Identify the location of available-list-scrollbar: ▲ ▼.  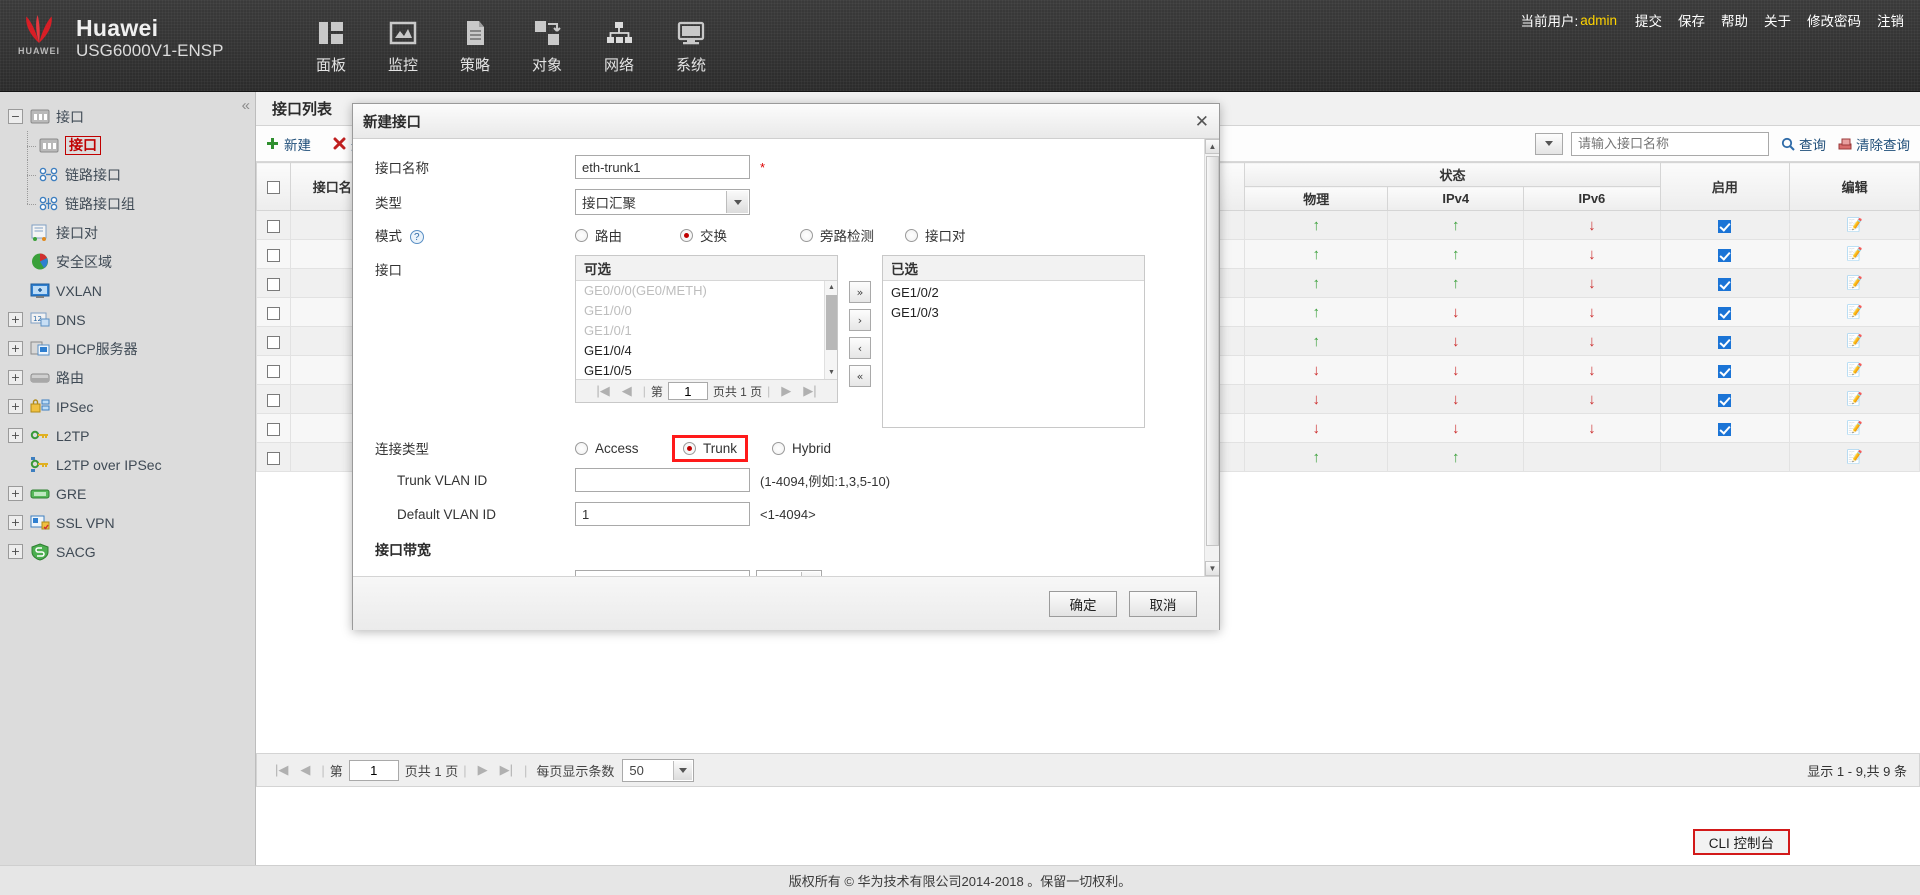
(830, 330).